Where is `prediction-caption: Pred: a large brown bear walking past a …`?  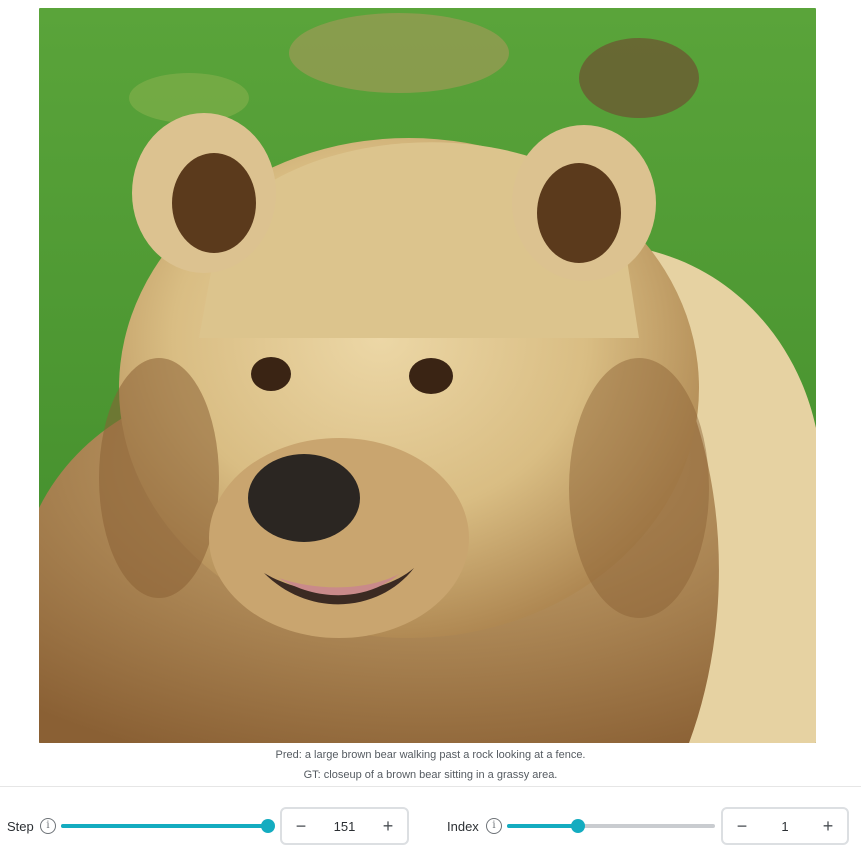 prediction-caption: Pred: a large brown bear walking past a … is located at coordinates (430, 755).